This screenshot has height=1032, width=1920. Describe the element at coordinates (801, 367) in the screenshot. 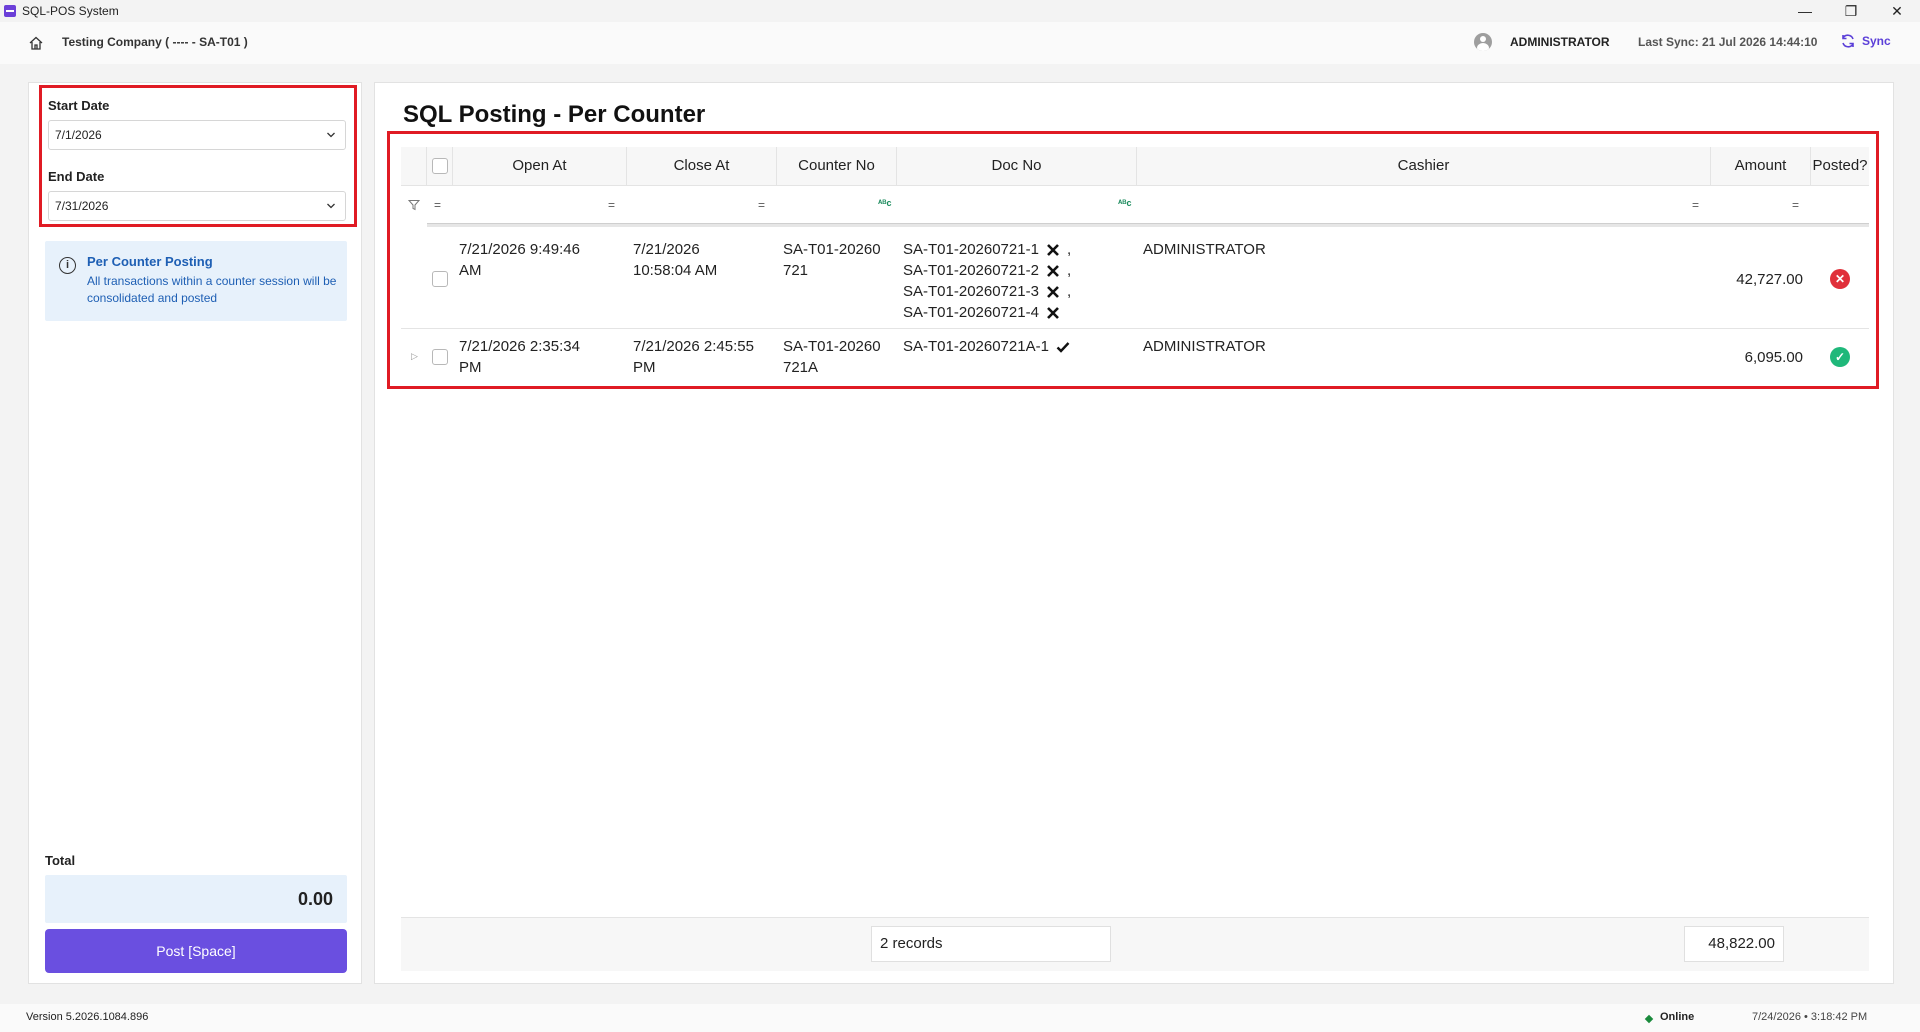

I see `counter-no-line-2: 721A` at that location.